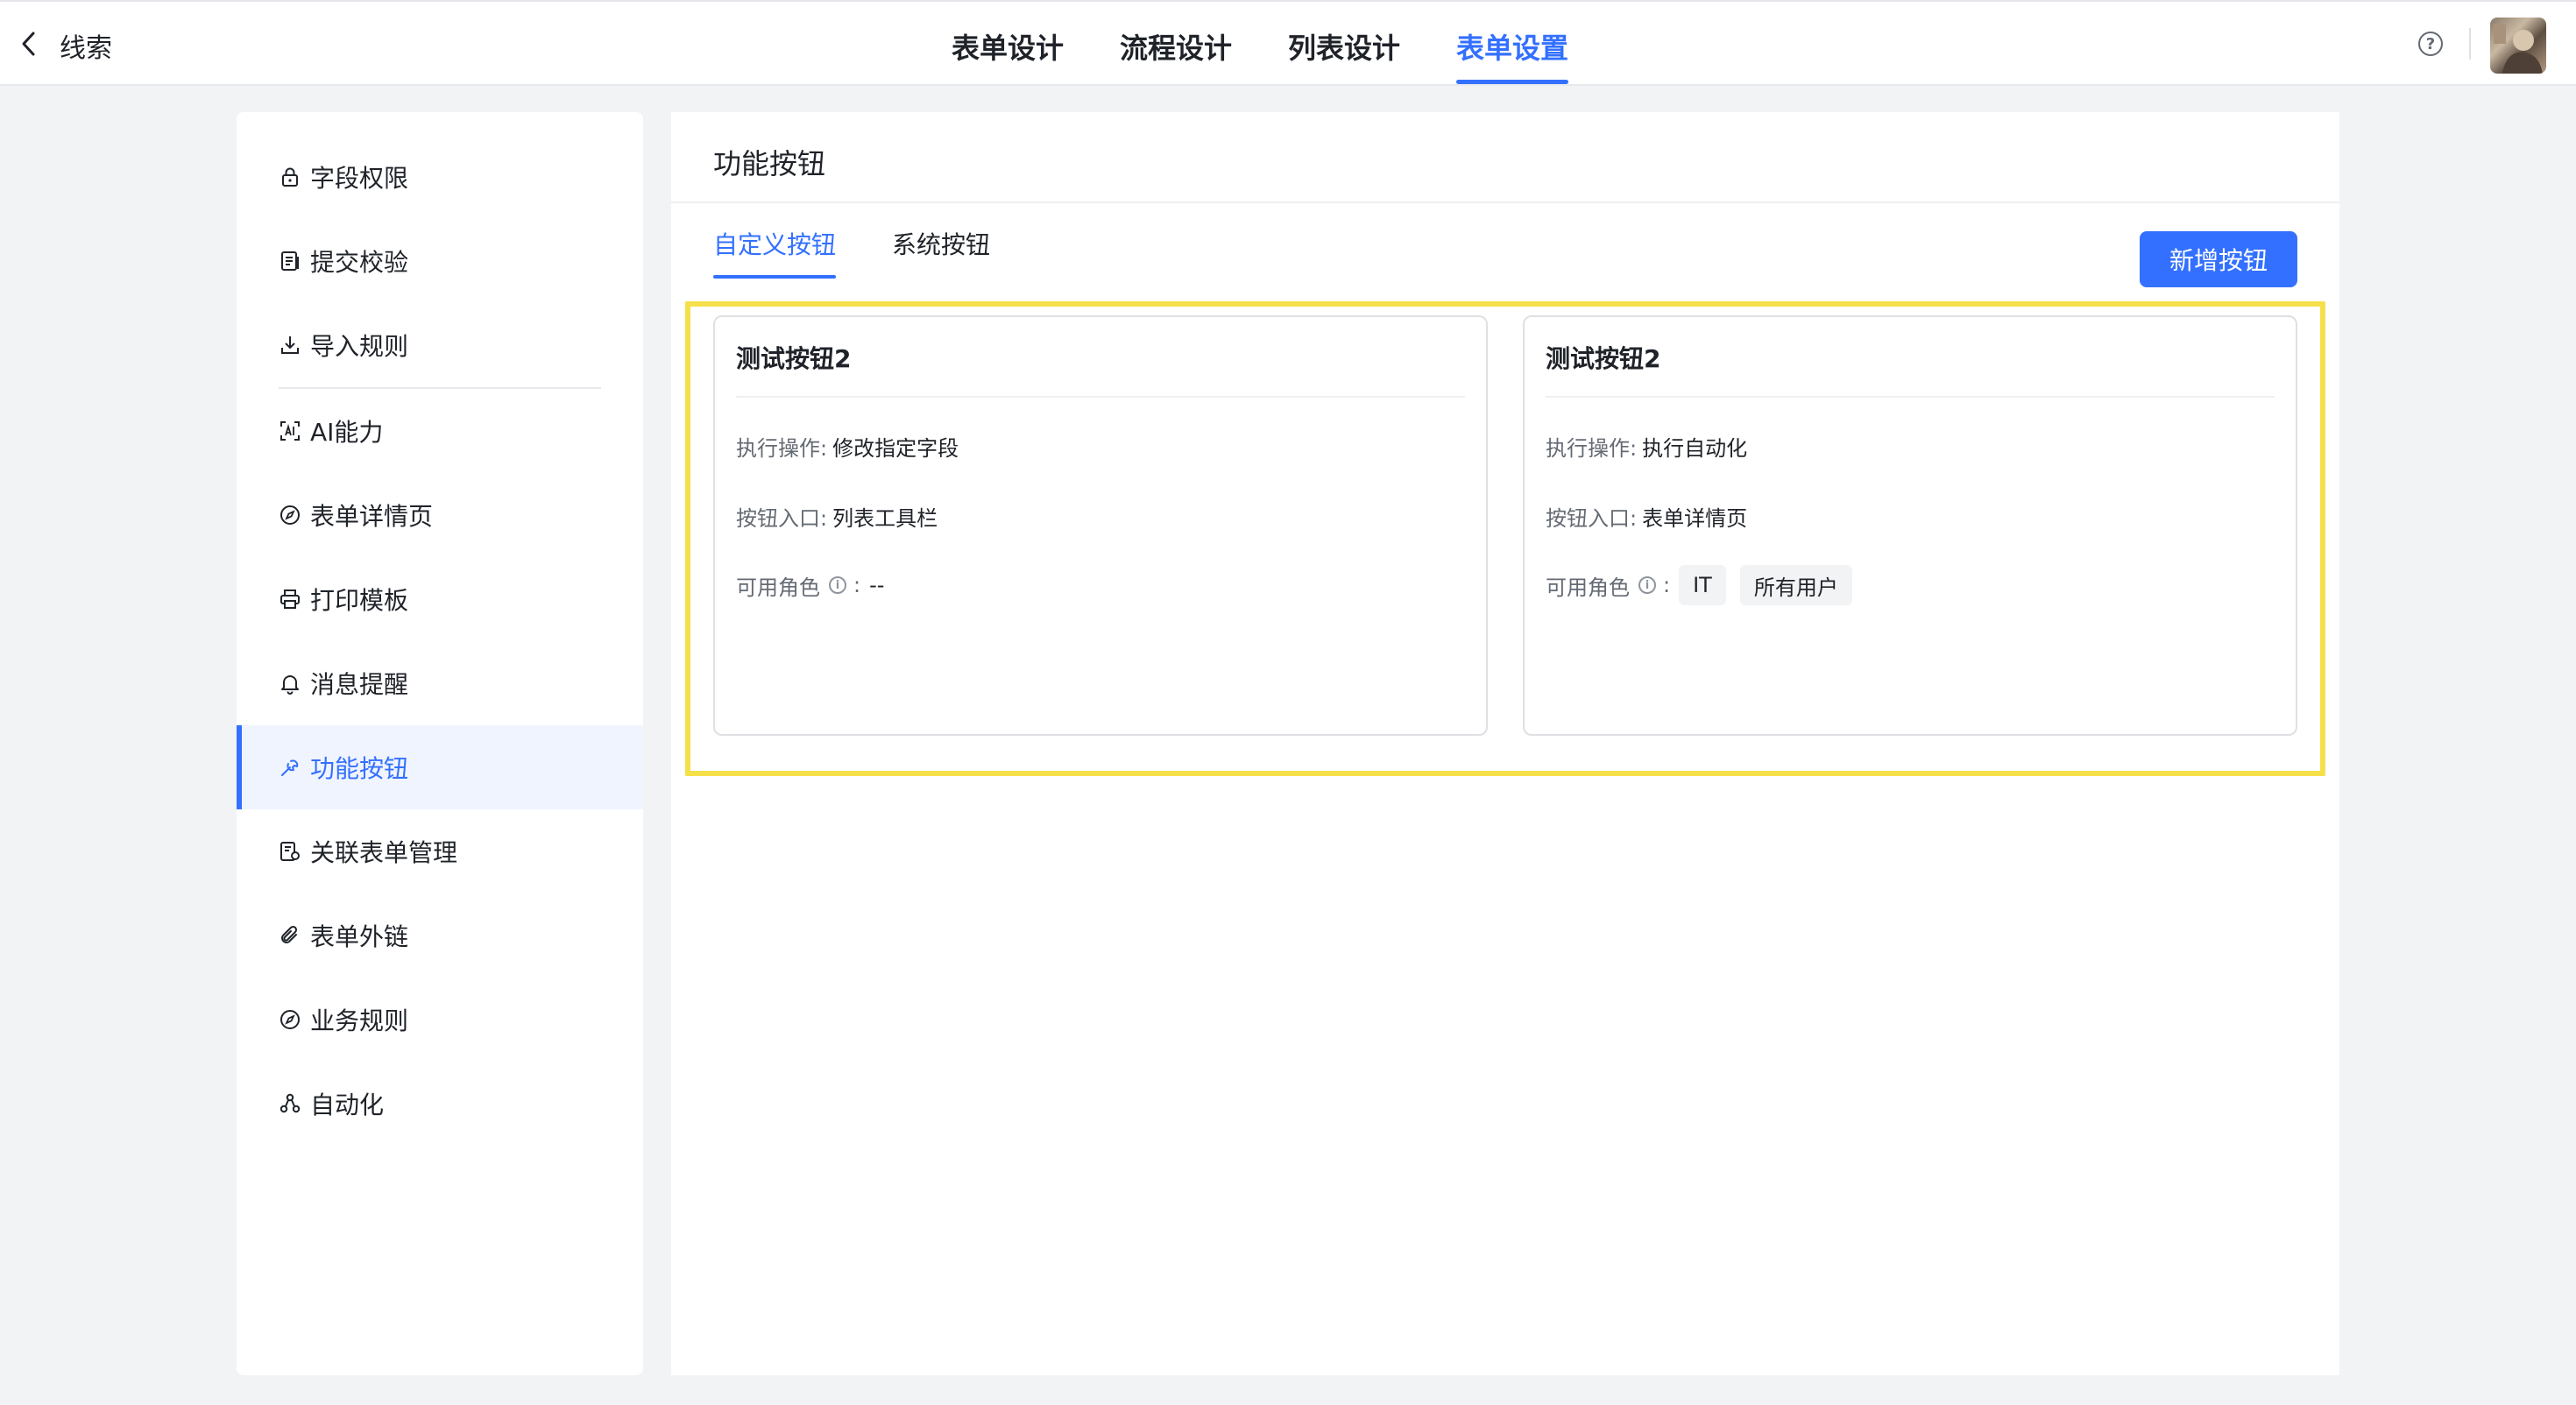 This screenshot has width=2576, height=1405. Describe the element at coordinates (290, 852) in the screenshot. I see `form-link-icon` at that location.